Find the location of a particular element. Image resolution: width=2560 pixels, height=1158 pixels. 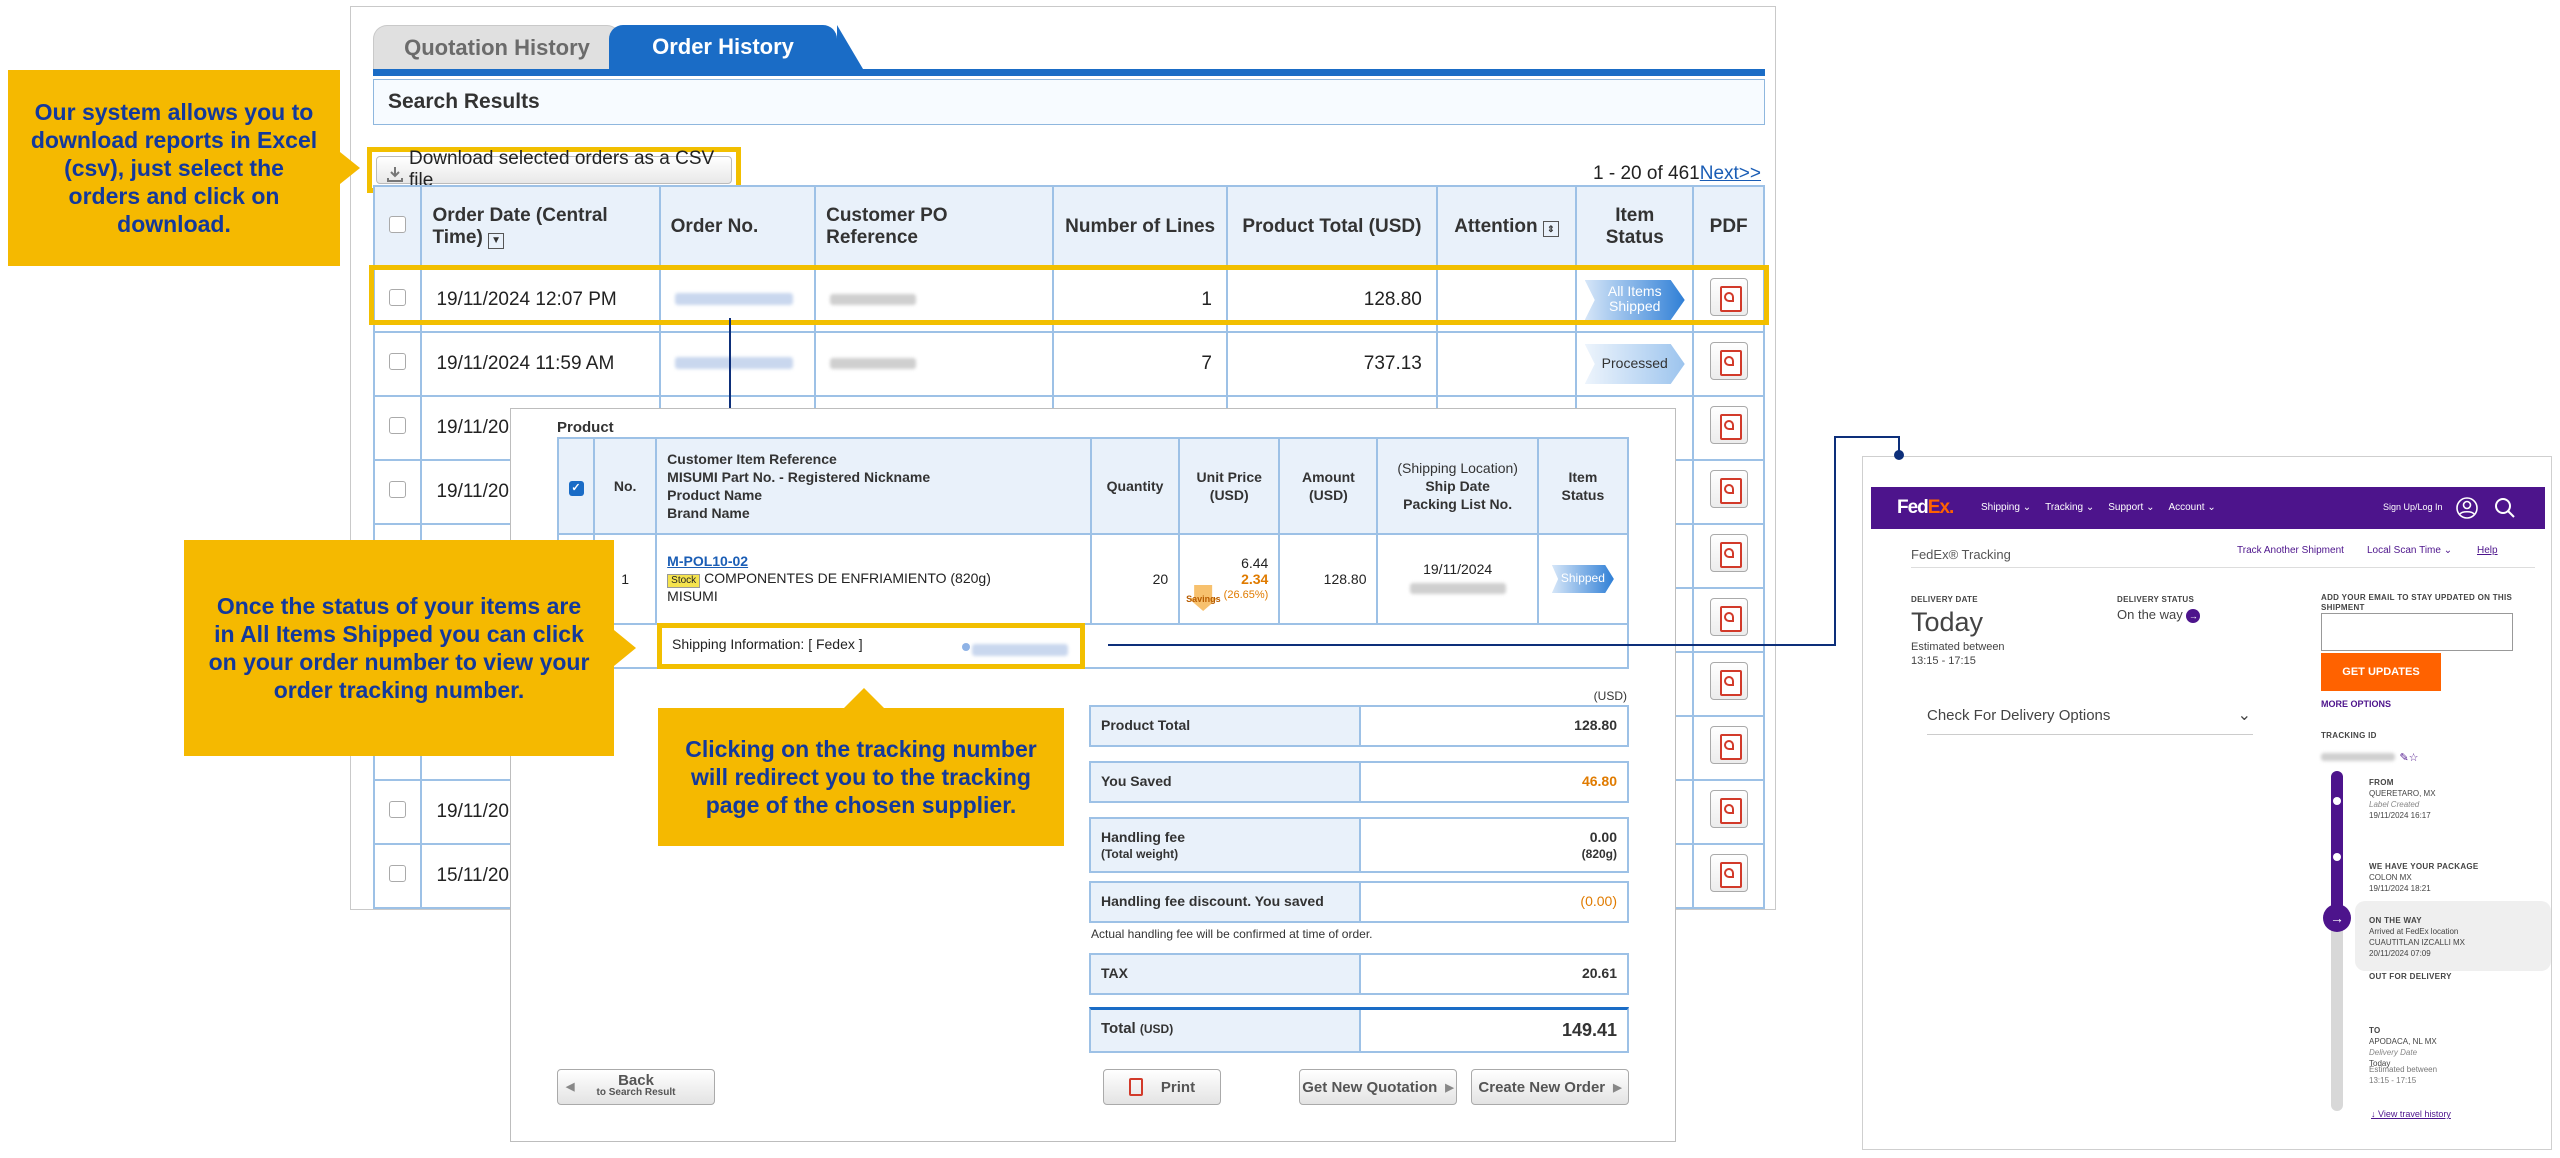

tracking-number-link is located at coordinates (1020, 650).